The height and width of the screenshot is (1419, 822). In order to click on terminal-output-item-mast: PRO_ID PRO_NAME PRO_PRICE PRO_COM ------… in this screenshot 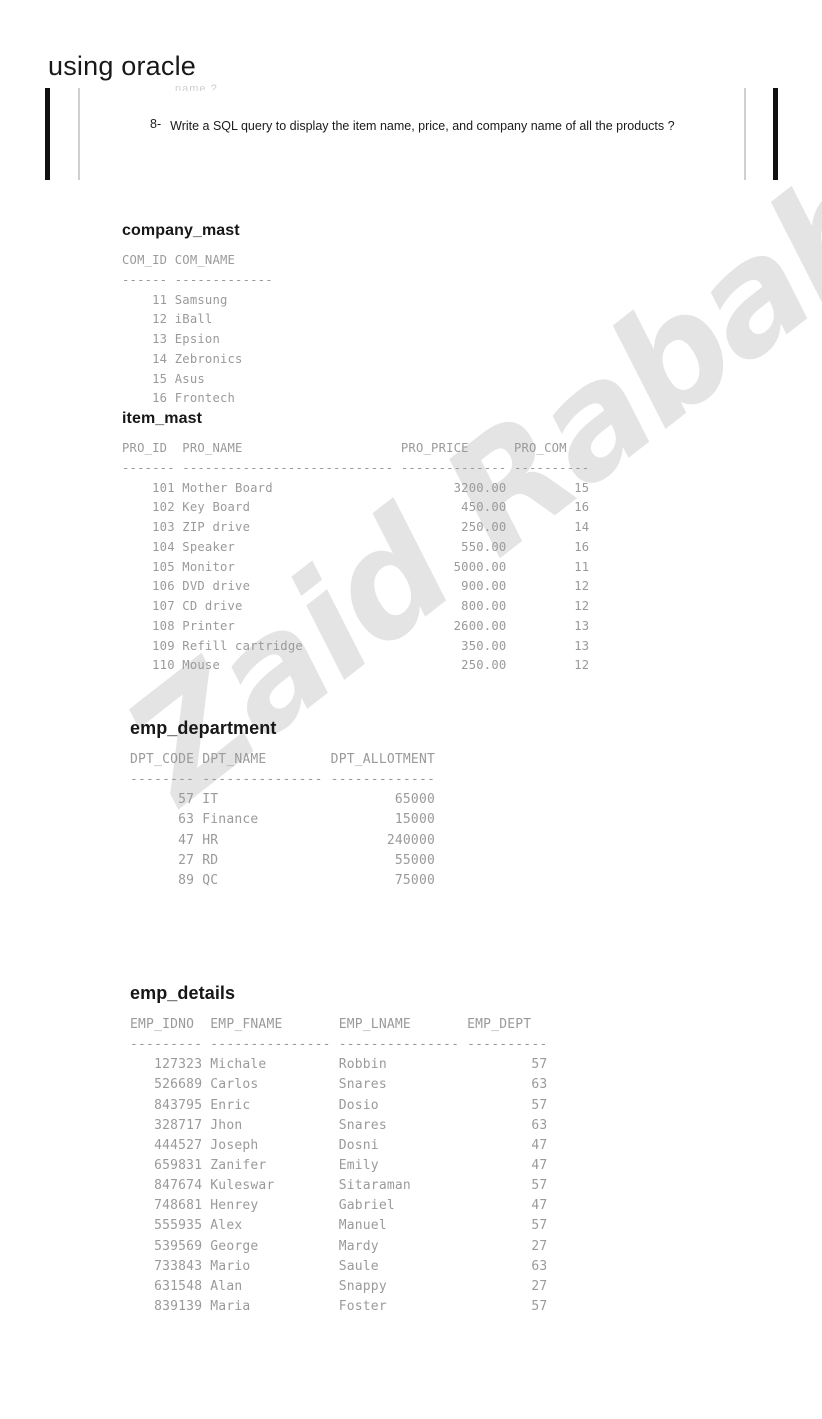, I will do `click(356, 557)`.